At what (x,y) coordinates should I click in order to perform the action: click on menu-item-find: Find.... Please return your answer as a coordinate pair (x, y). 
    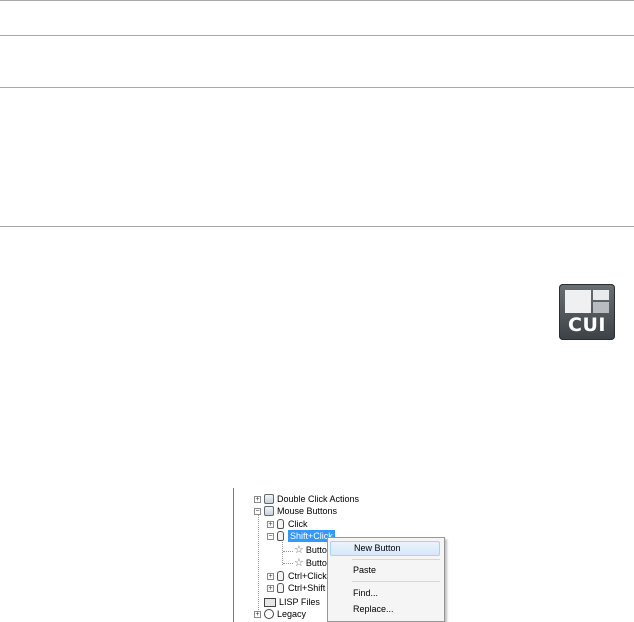
    Looking at the image, I should click on (385, 593).